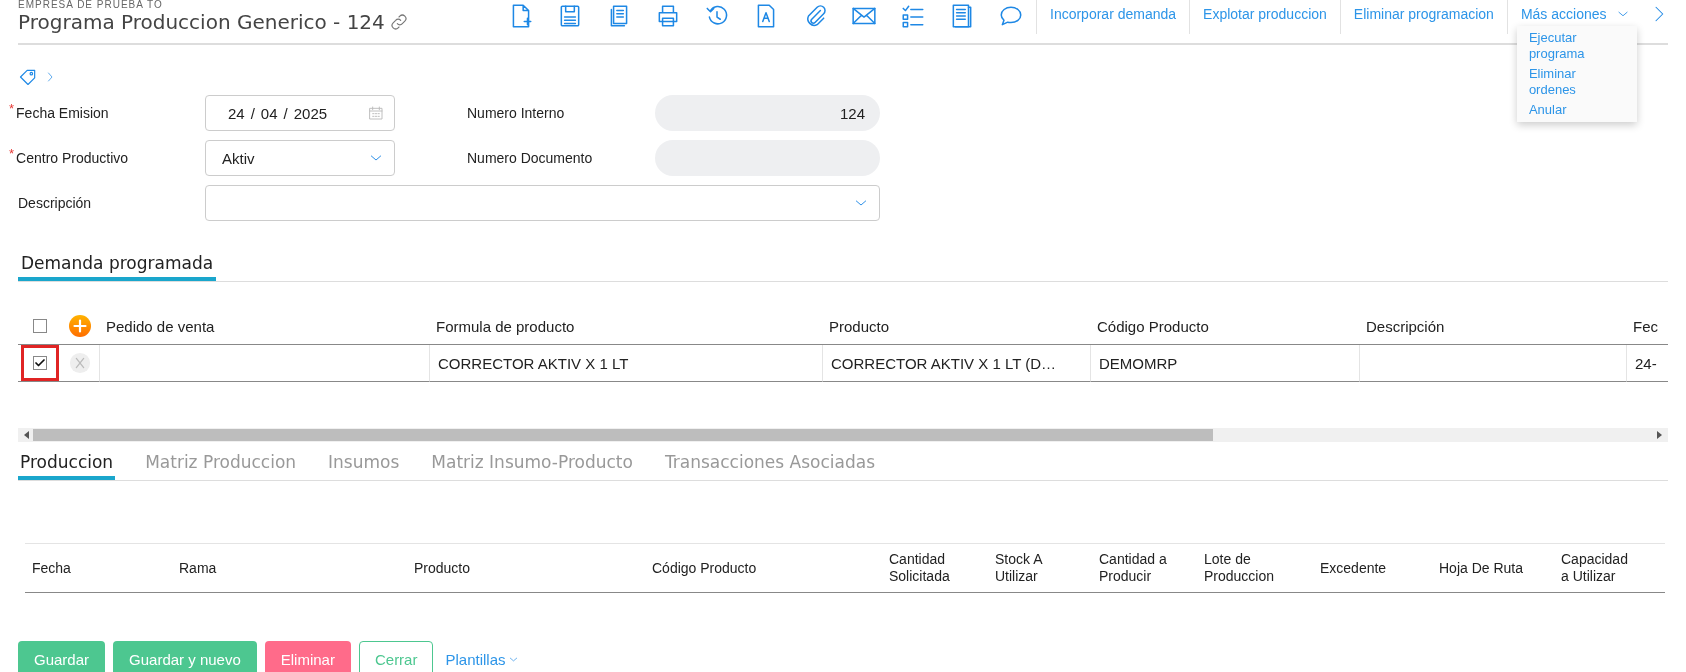  I want to click on tab: Matriz Insumo-Producto, so click(532, 464).